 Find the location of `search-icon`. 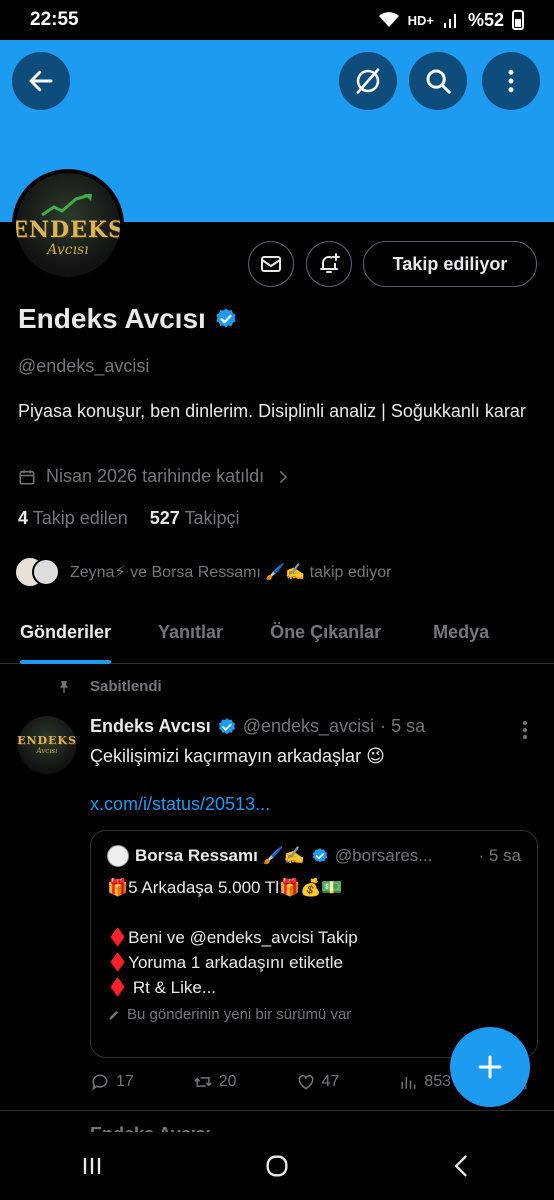

search-icon is located at coordinates (438, 81).